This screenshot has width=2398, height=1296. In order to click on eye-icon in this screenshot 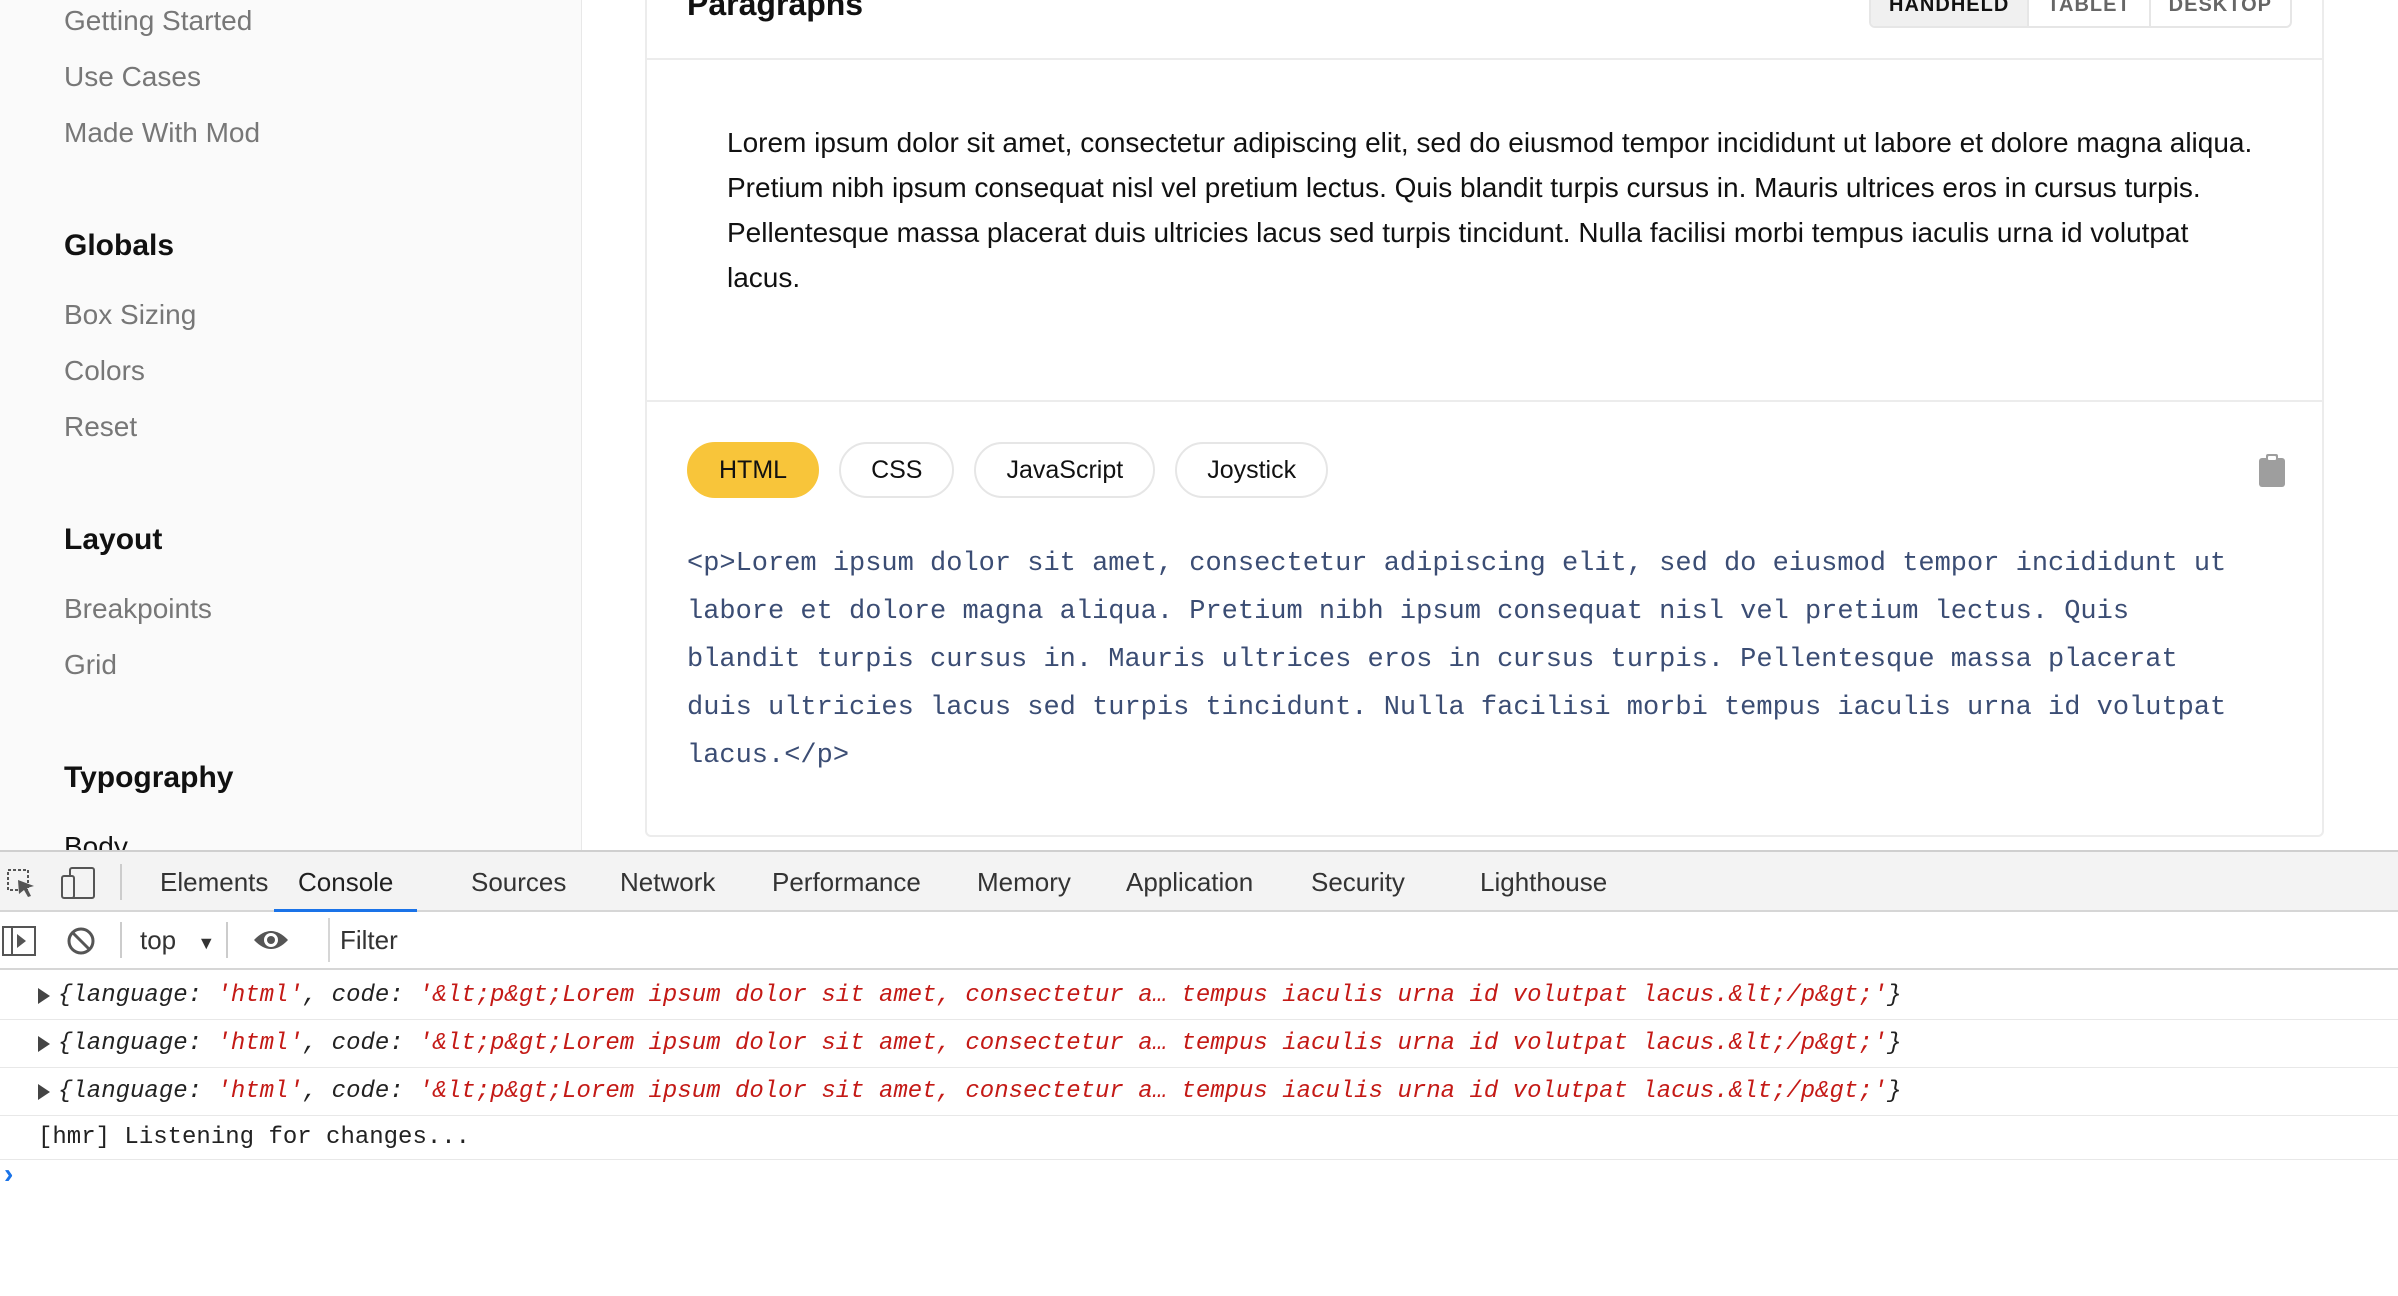, I will do `click(271, 940)`.